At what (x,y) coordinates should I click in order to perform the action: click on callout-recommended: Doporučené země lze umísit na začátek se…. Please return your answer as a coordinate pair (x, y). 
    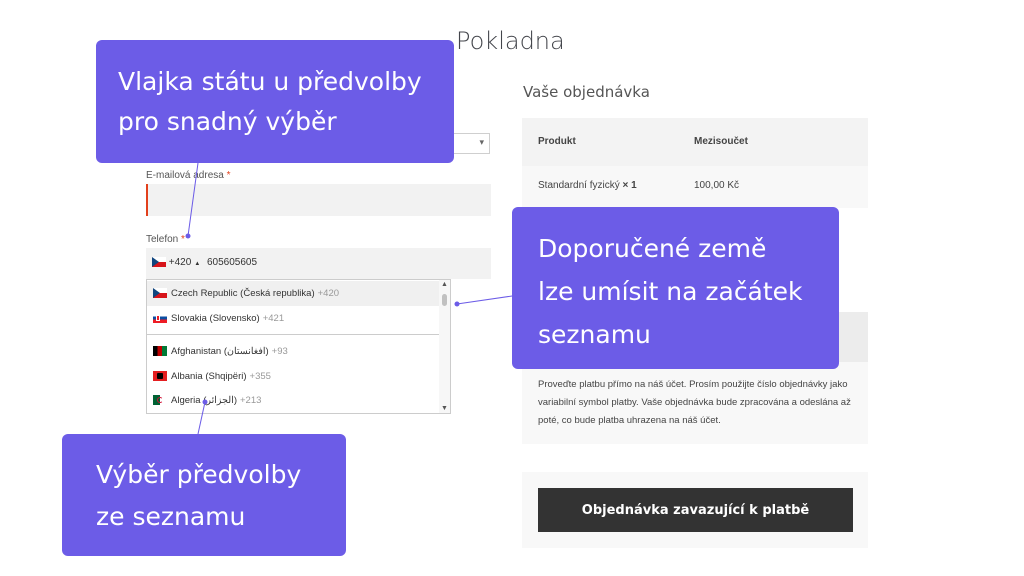
    Looking at the image, I should click on (675, 288).